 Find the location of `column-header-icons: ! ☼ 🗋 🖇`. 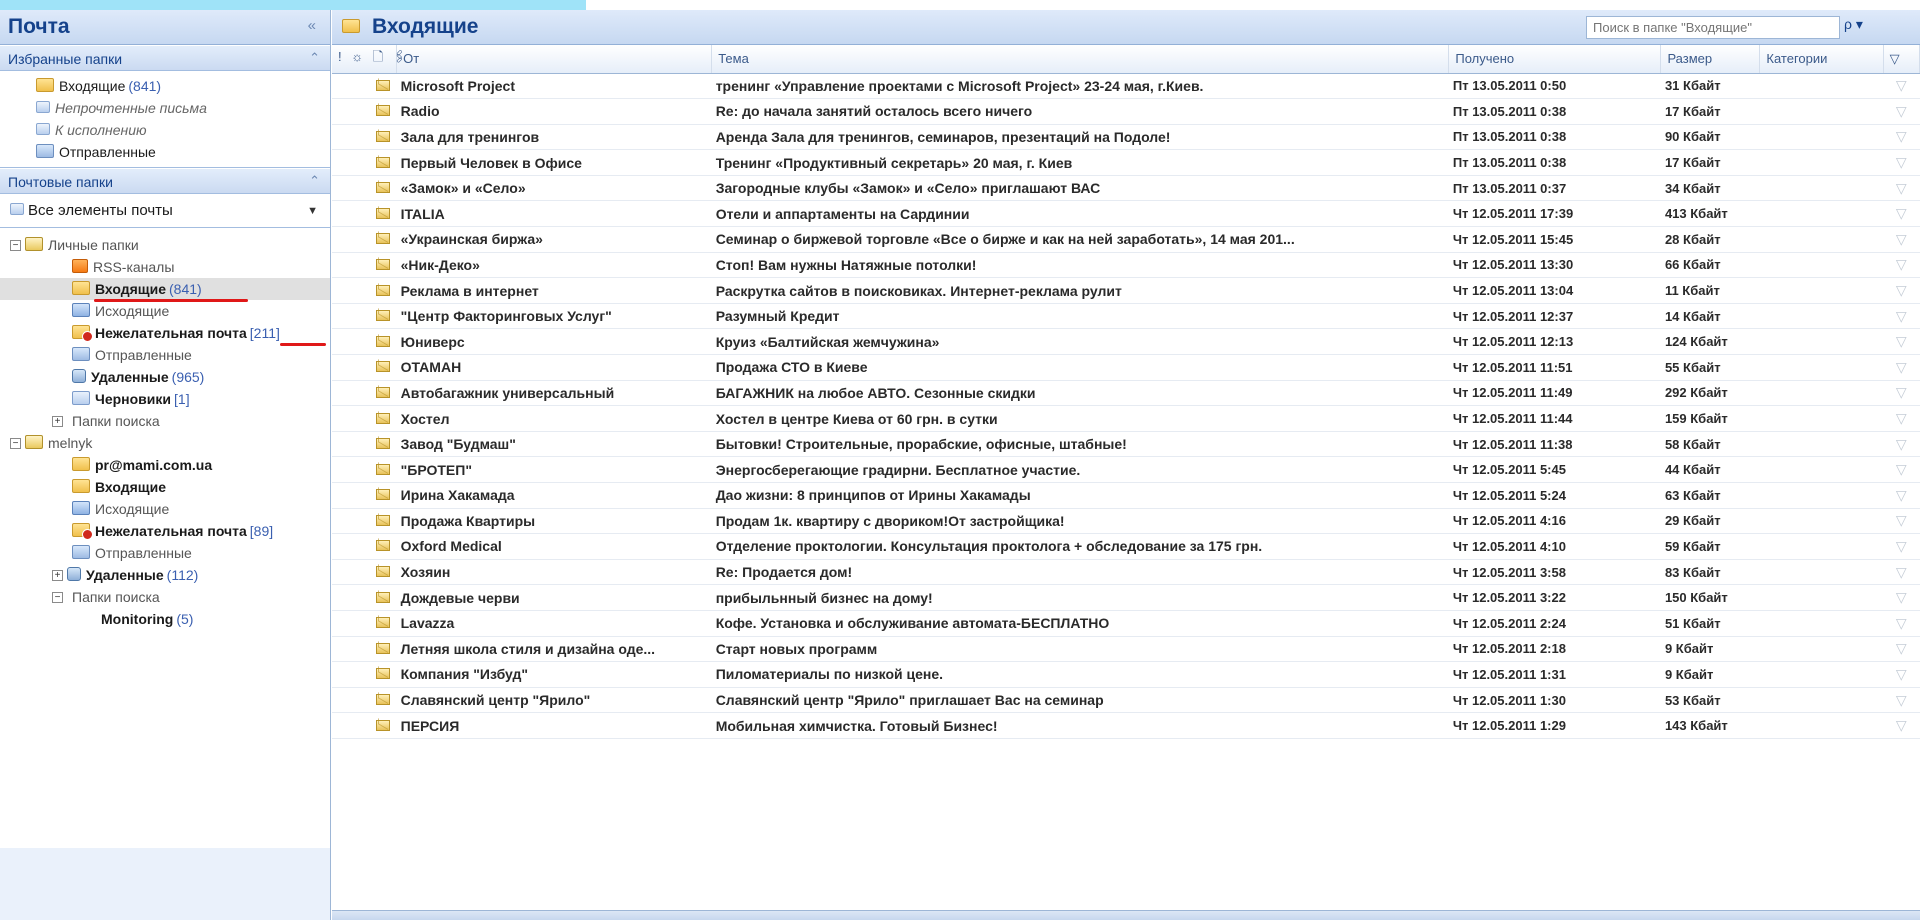

column-header-icons: ! ☼ 🗋 🖇 is located at coordinates (369, 59).